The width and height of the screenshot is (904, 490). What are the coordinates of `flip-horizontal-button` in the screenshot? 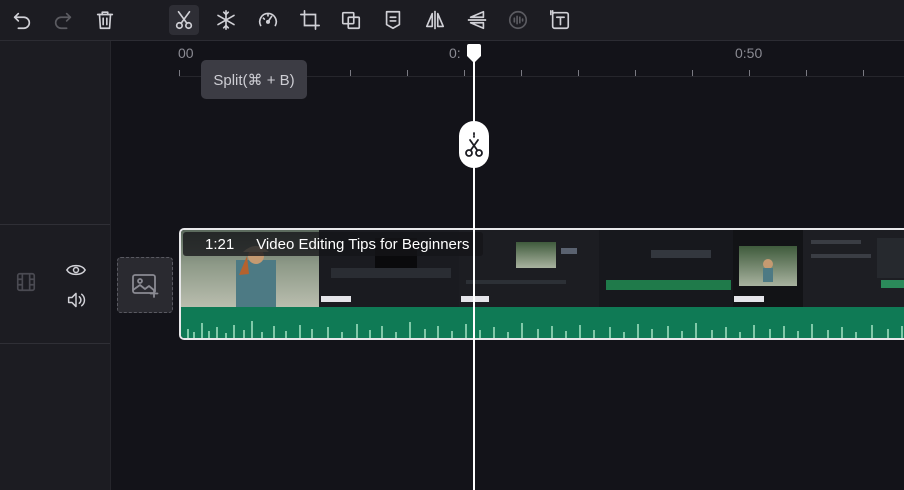 It's located at (435, 20).